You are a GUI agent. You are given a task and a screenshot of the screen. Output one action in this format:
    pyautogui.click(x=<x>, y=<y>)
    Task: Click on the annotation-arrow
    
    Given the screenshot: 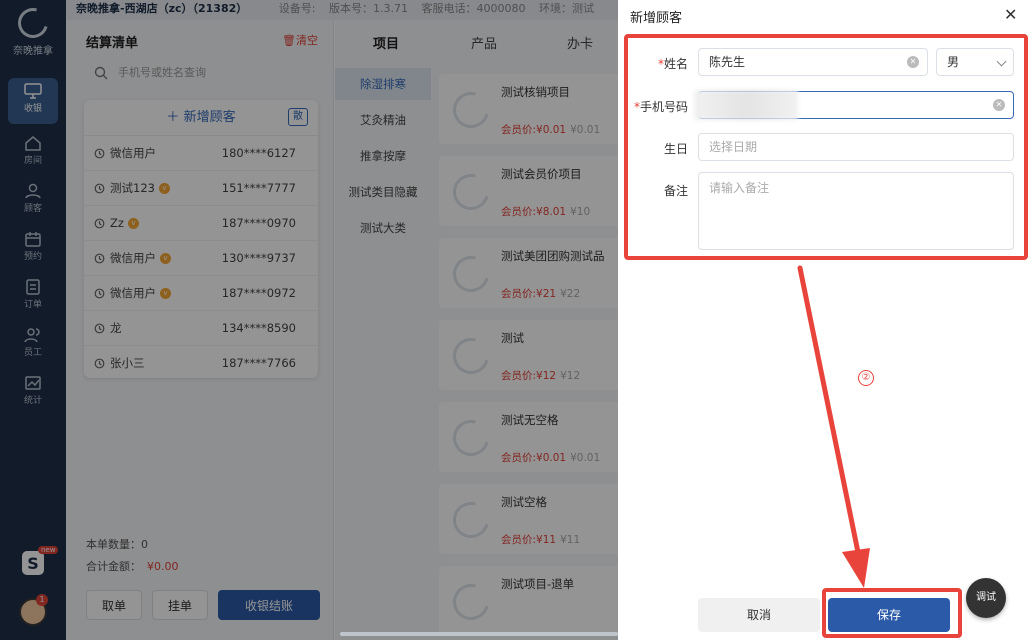 What is the action you would take?
    pyautogui.click(x=833, y=426)
    